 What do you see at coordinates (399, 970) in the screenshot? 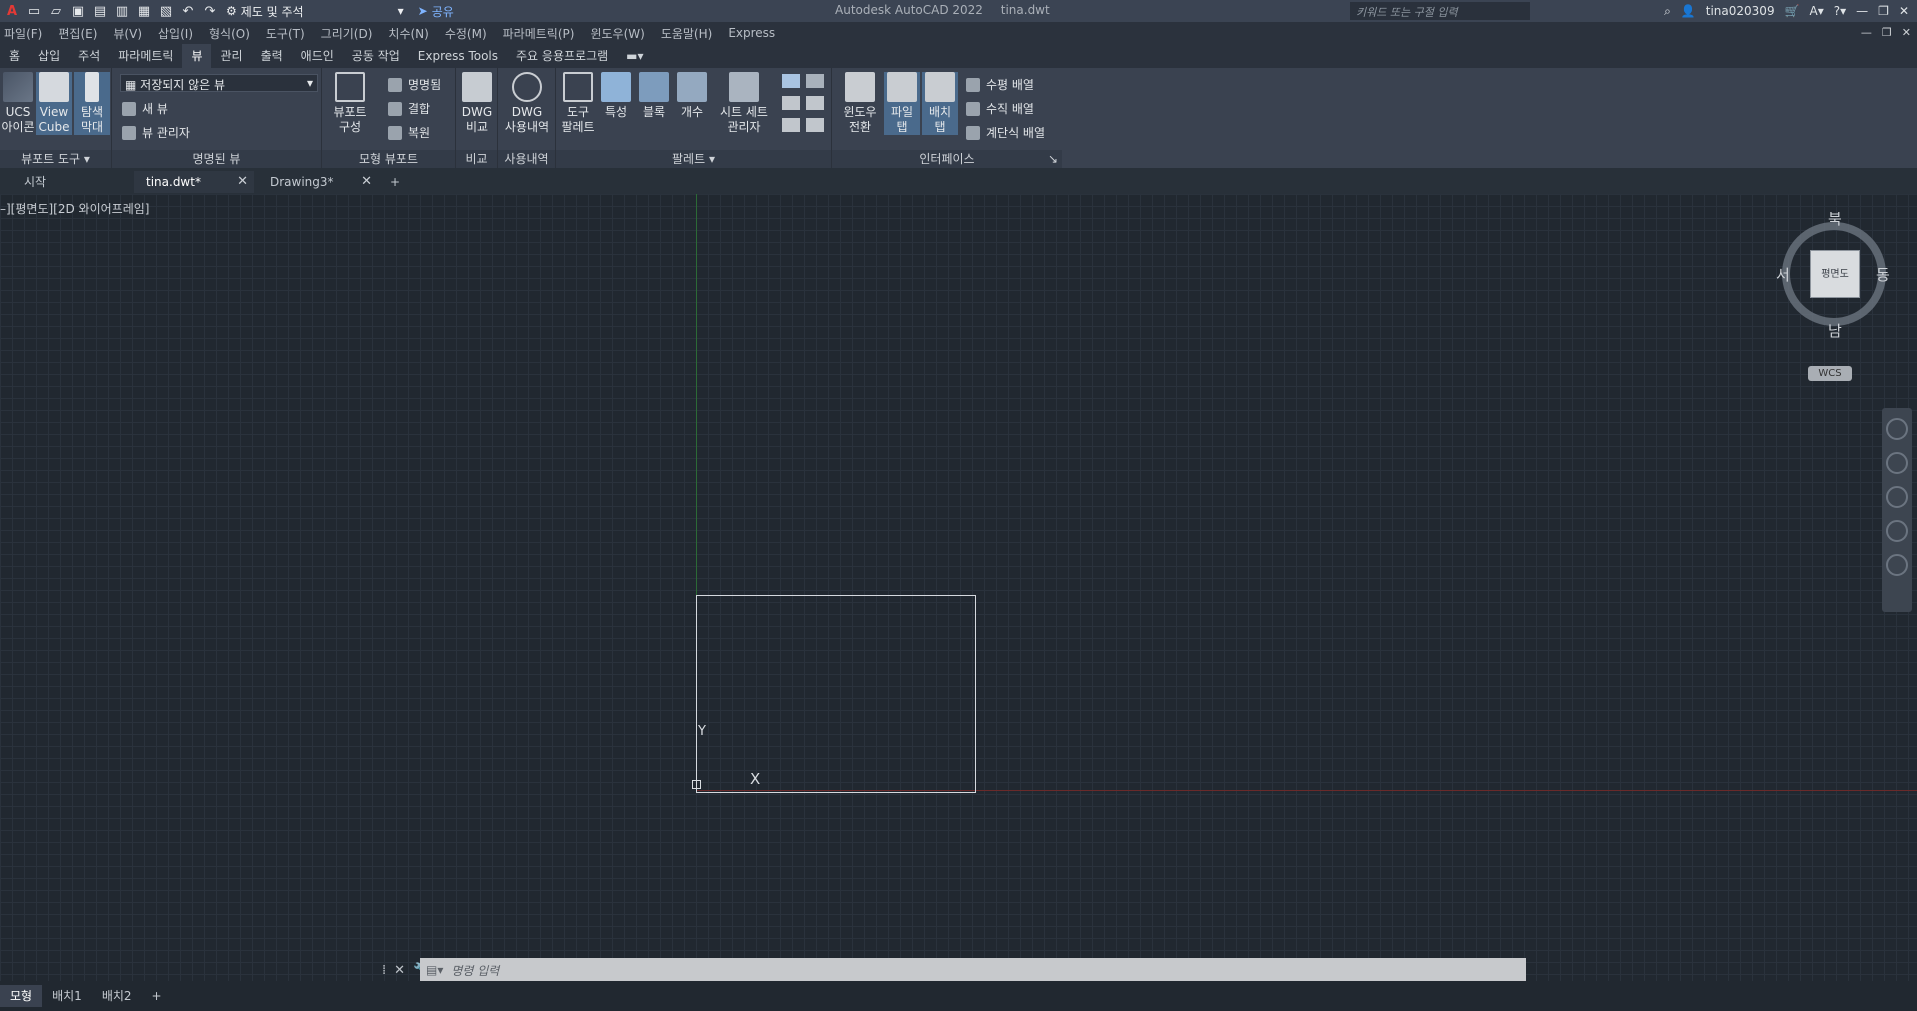
I see `close-command-icon: ✕` at bounding box center [399, 970].